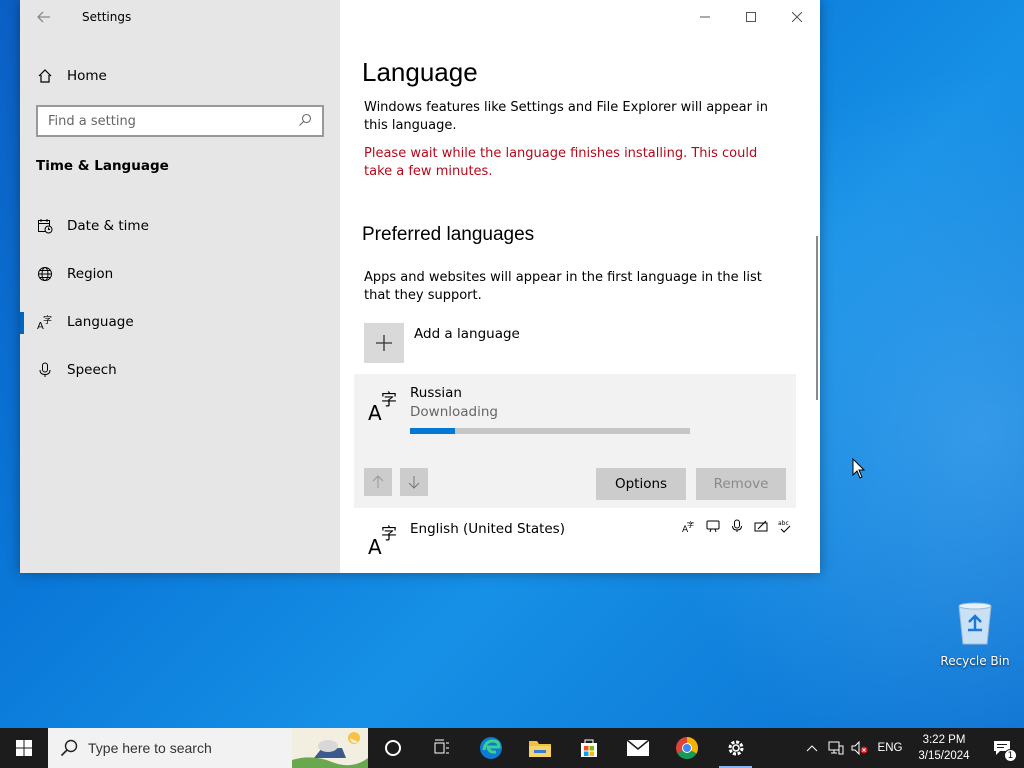 This screenshot has width=1024, height=768. Describe the element at coordinates (100, 322) in the screenshot. I see `sidebar-item-label: Language` at that location.